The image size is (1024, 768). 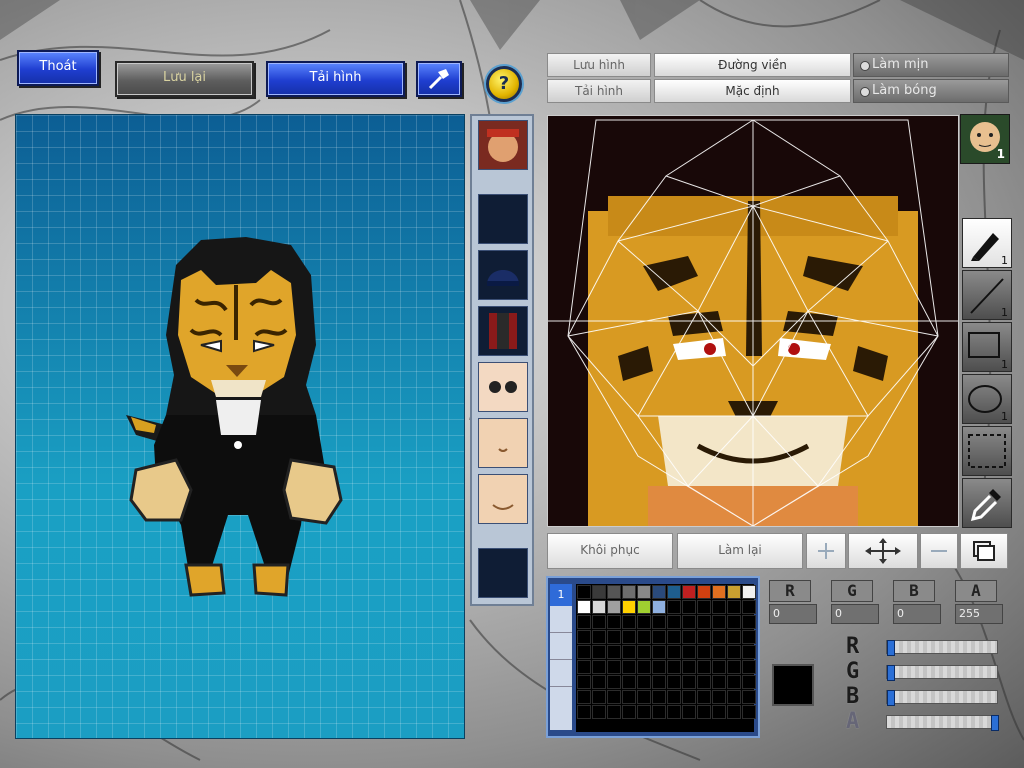 What do you see at coordinates (939, 551) in the screenshot?
I see `minus-button` at bounding box center [939, 551].